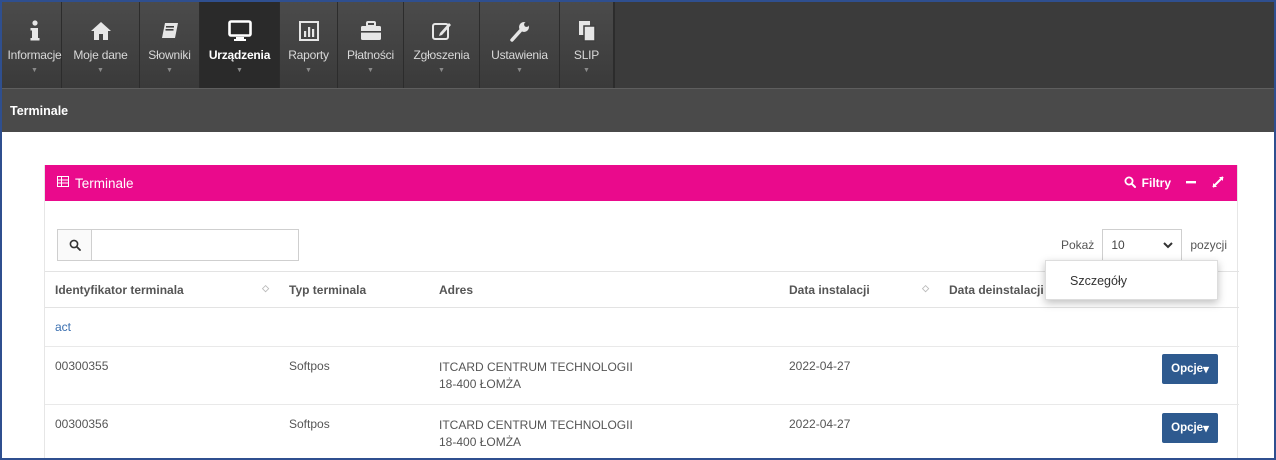  I want to click on nav-item-raporty: Raporty ▼, so click(309, 45).